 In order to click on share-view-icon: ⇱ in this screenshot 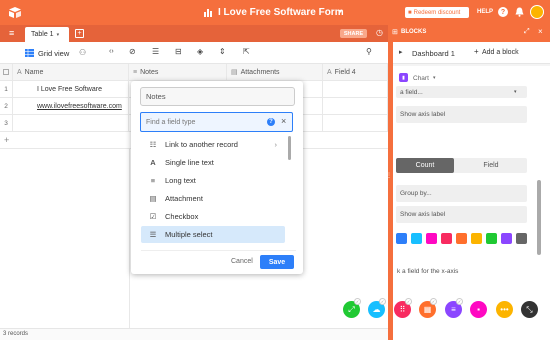, I will do `click(246, 51)`.